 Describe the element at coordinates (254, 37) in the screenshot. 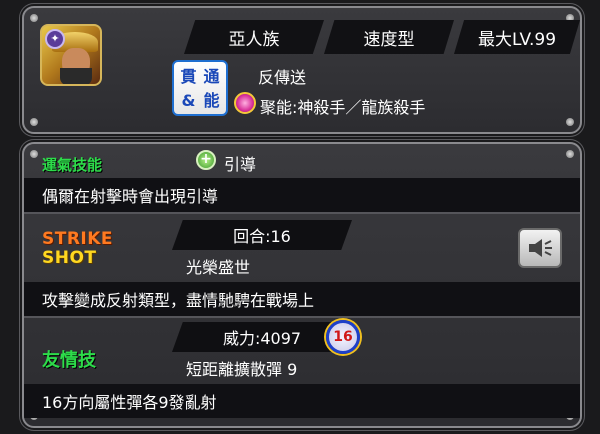

I see `tribe-tag: 亞人族` at that location.